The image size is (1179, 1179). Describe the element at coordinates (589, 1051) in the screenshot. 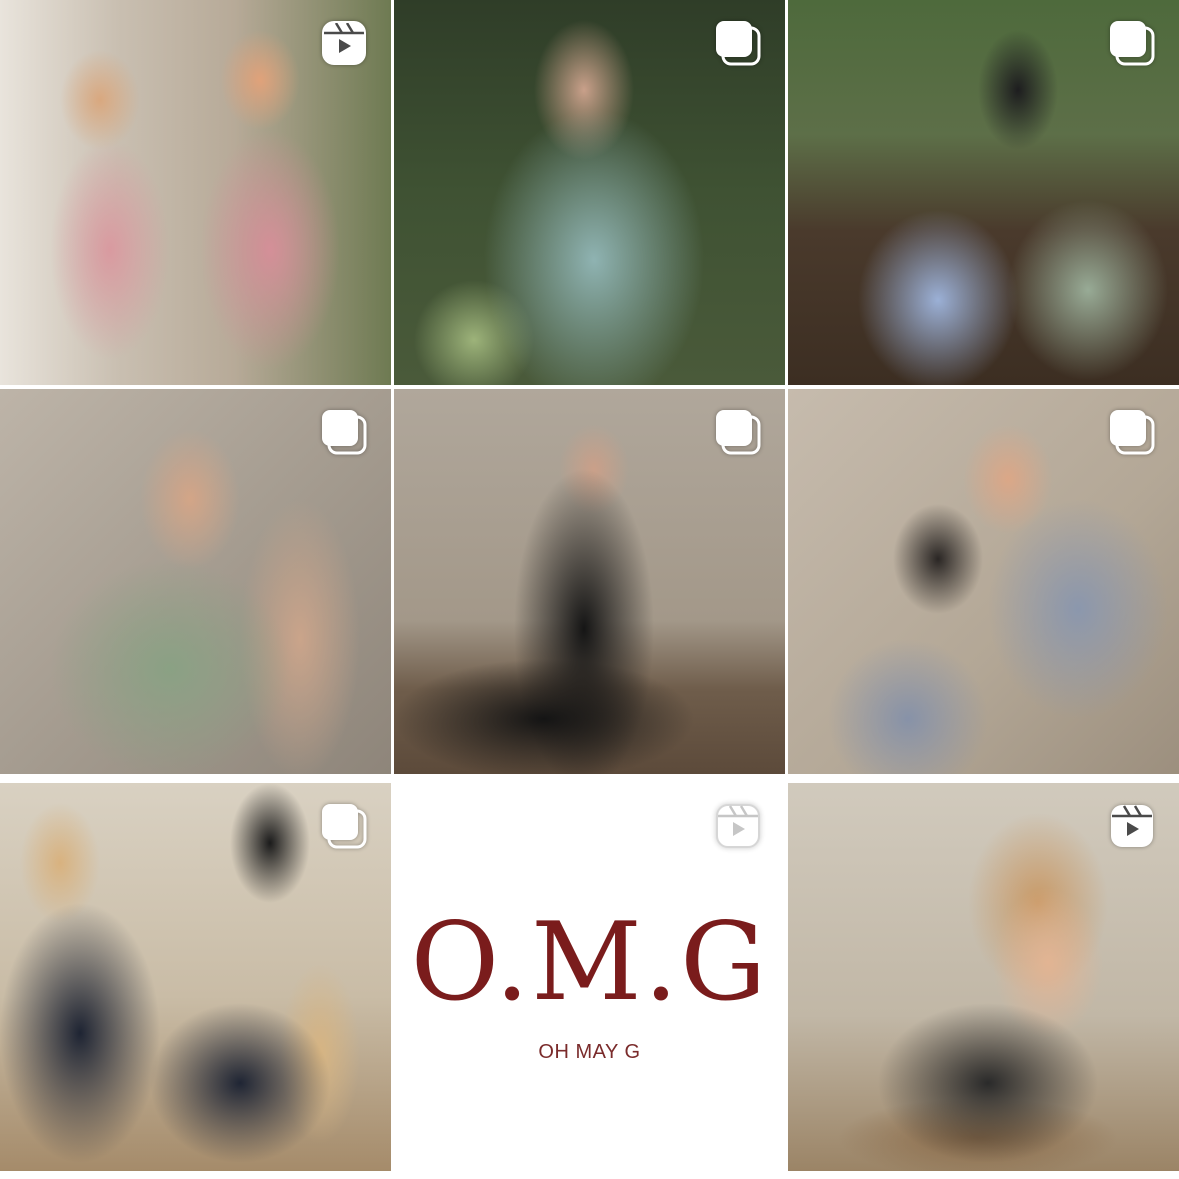

I see `logo-subtitle: OH MAY G` at that location.